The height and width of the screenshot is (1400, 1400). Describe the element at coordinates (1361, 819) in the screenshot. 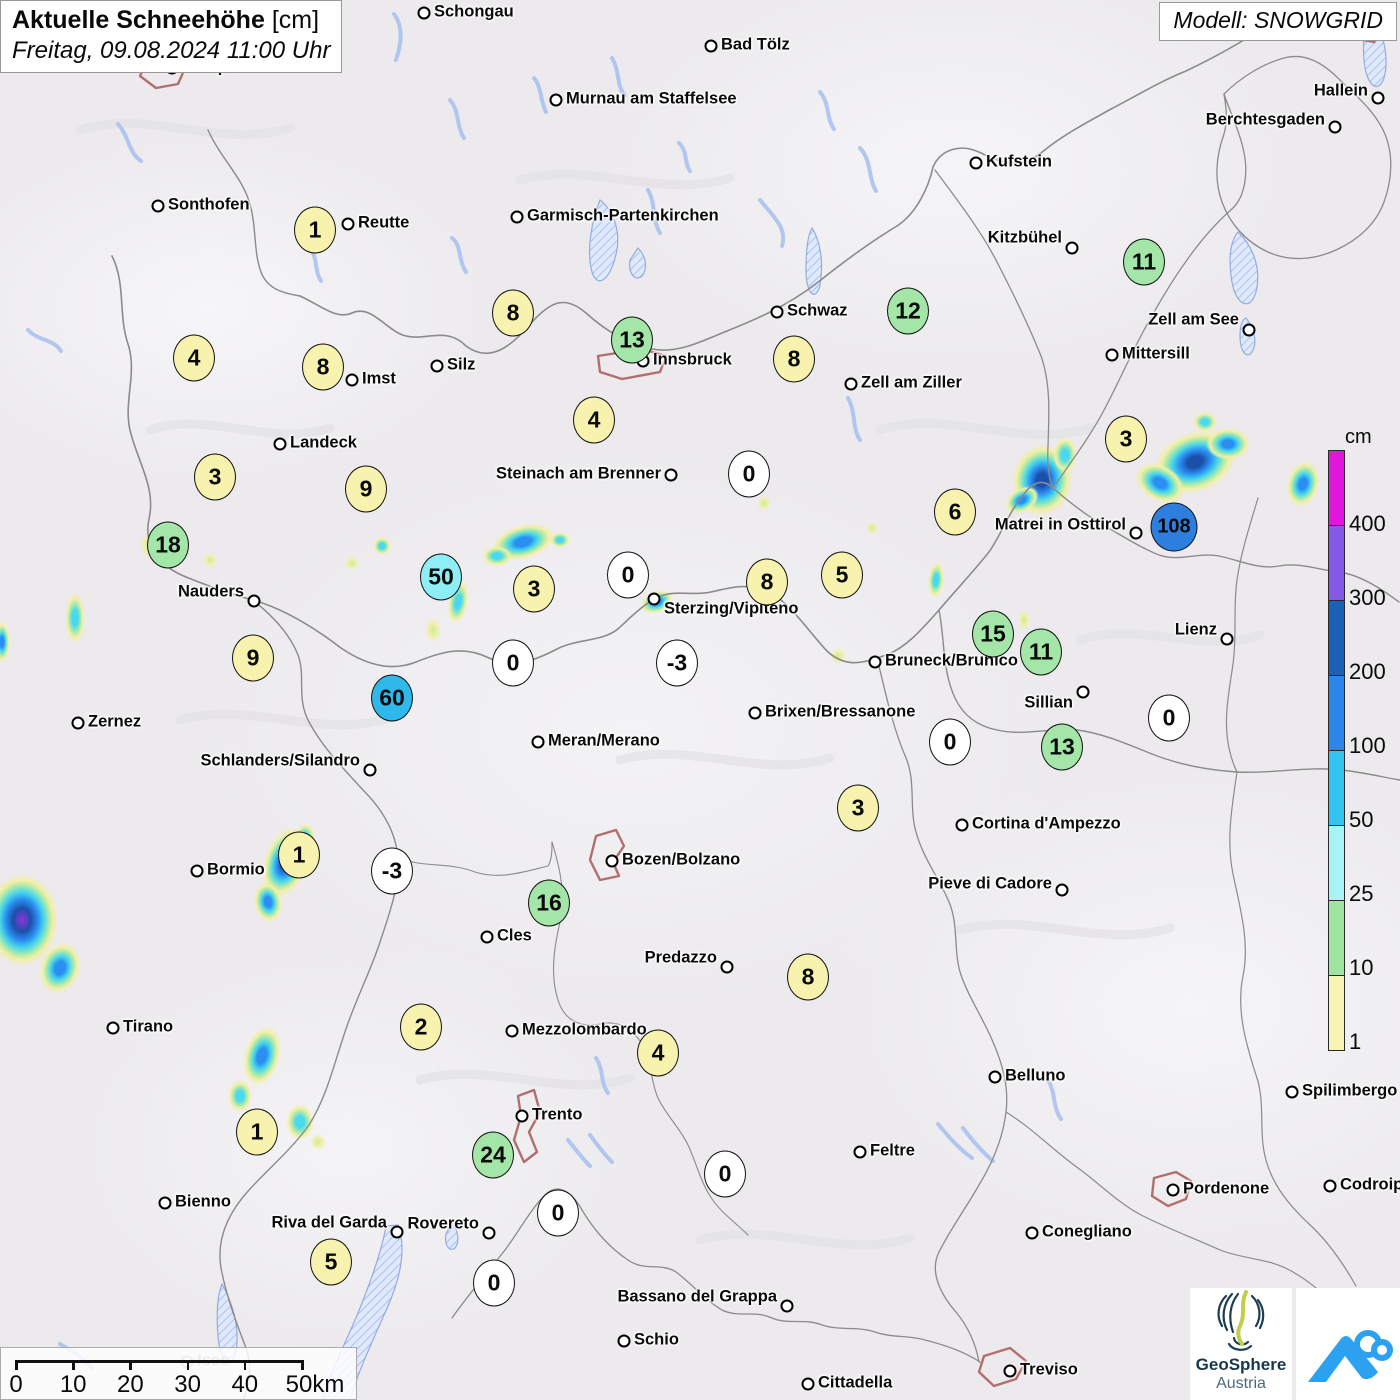

I see `legend-tick-label: 50` at that location.